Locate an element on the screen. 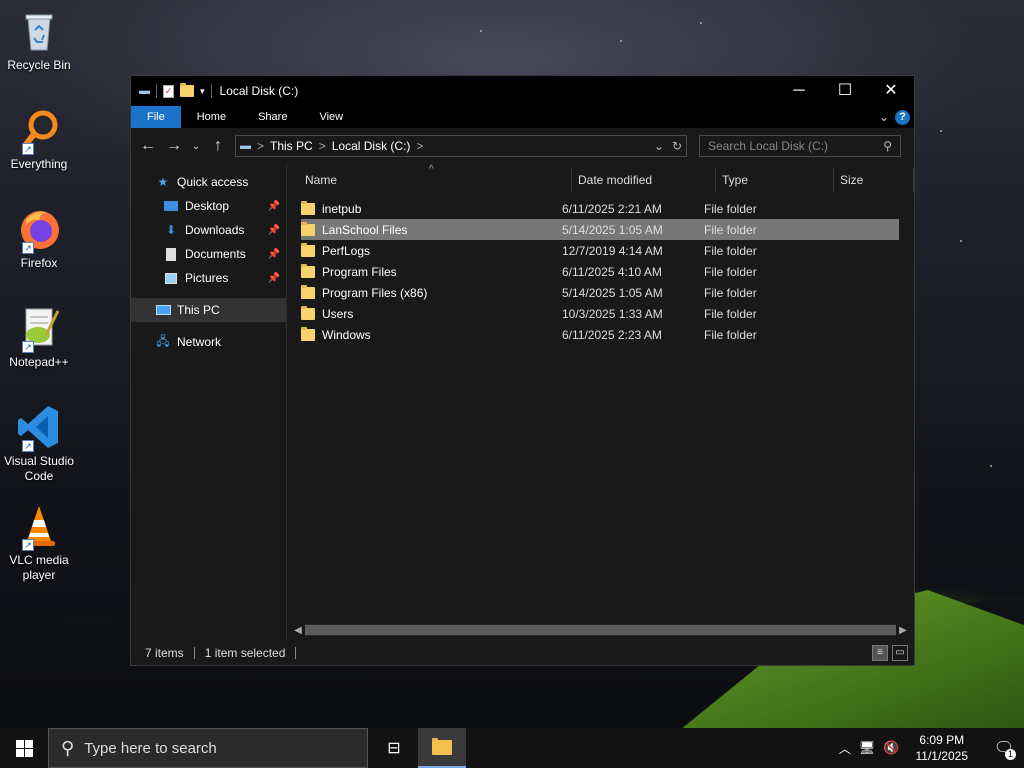 This screenshot has width=1024, height=768. notification-count-badge: 1 is located at coordinates (1010, 754).